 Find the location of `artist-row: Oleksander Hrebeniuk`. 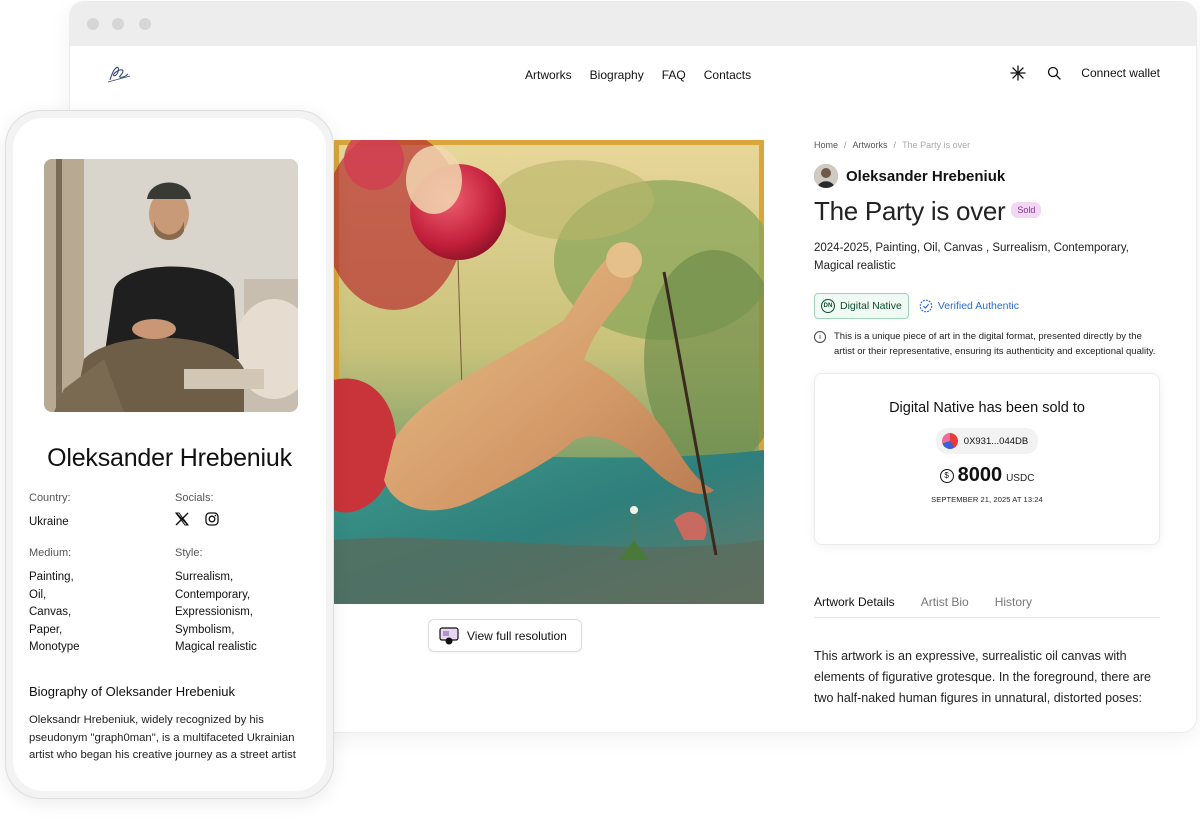

artist-row: Oleksander Hrebeniuk is located at coordinates (987, 176).